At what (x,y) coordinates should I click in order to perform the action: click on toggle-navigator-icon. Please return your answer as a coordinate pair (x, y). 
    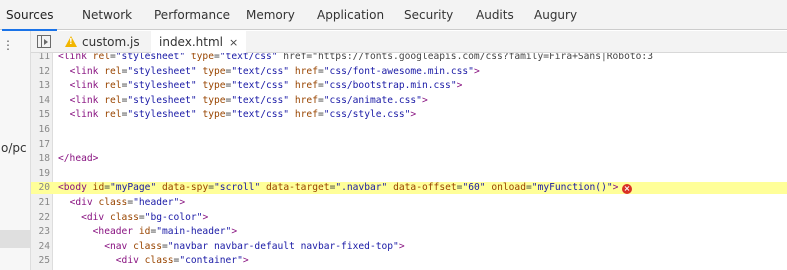
    Looking at the image, I should click on (44, 41).